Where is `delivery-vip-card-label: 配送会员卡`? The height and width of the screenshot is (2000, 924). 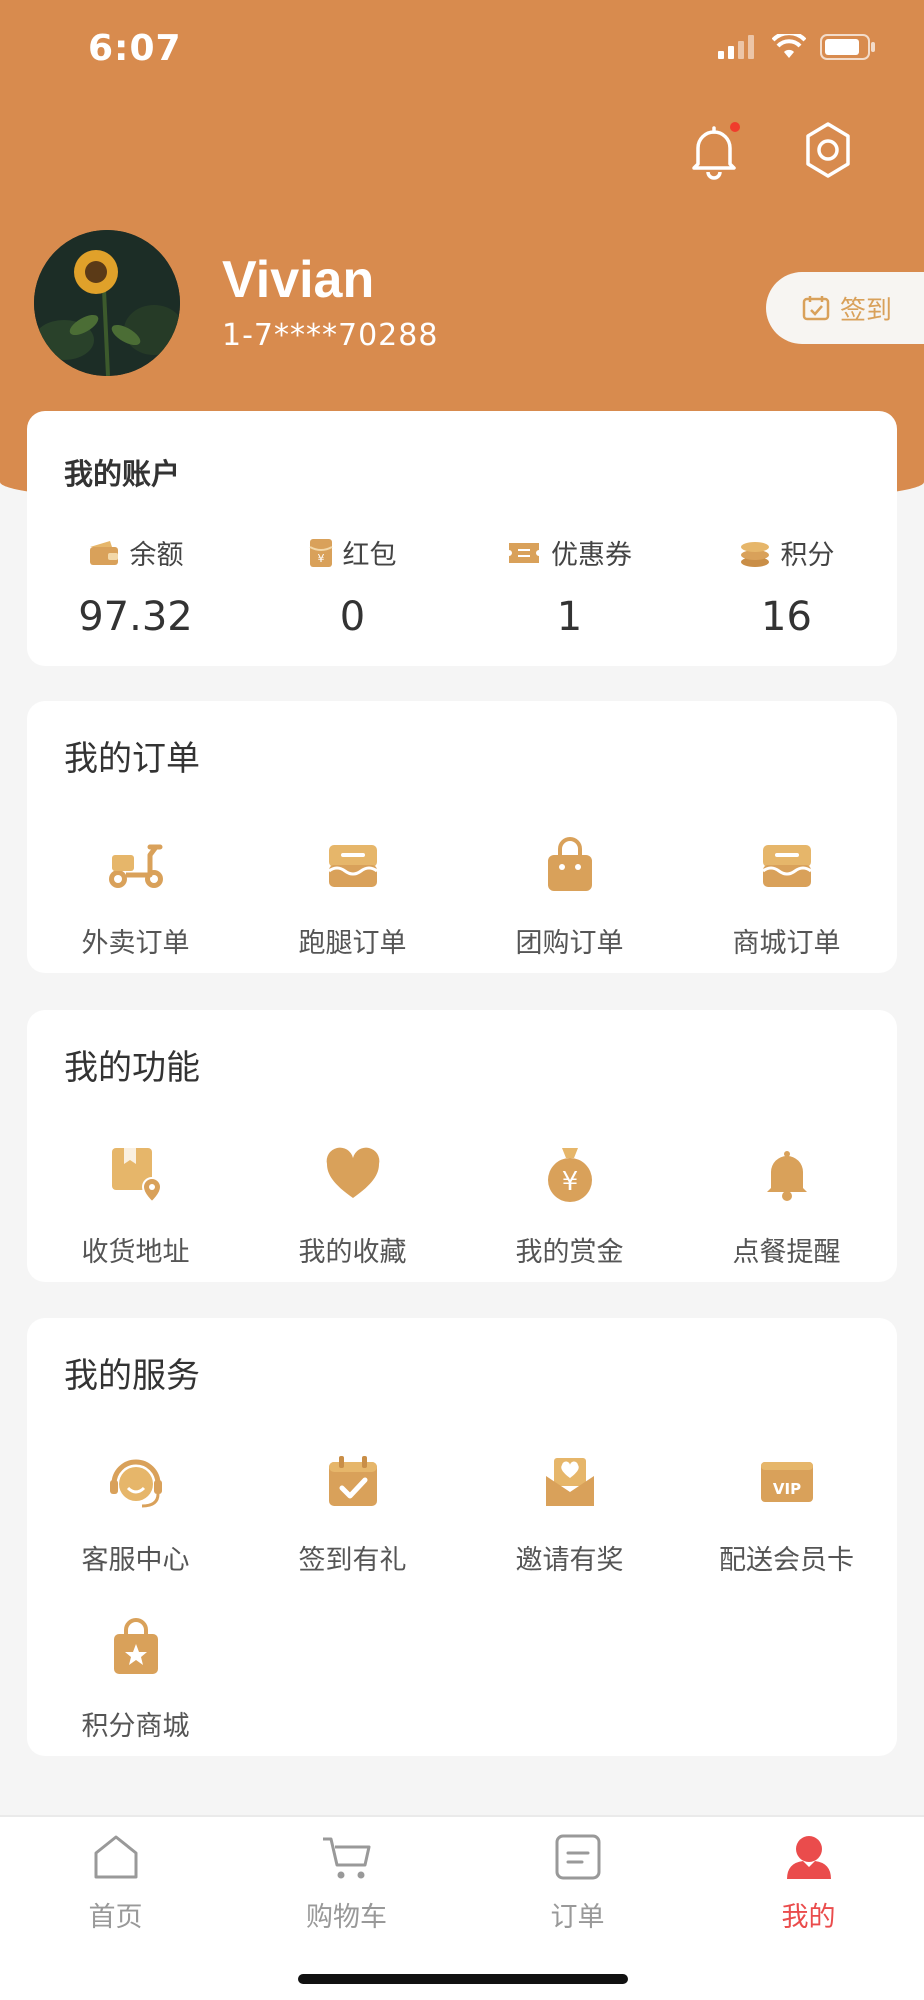
delivery-vip-card-label: 配送会员卡 is located at coordinates (786, 1560).